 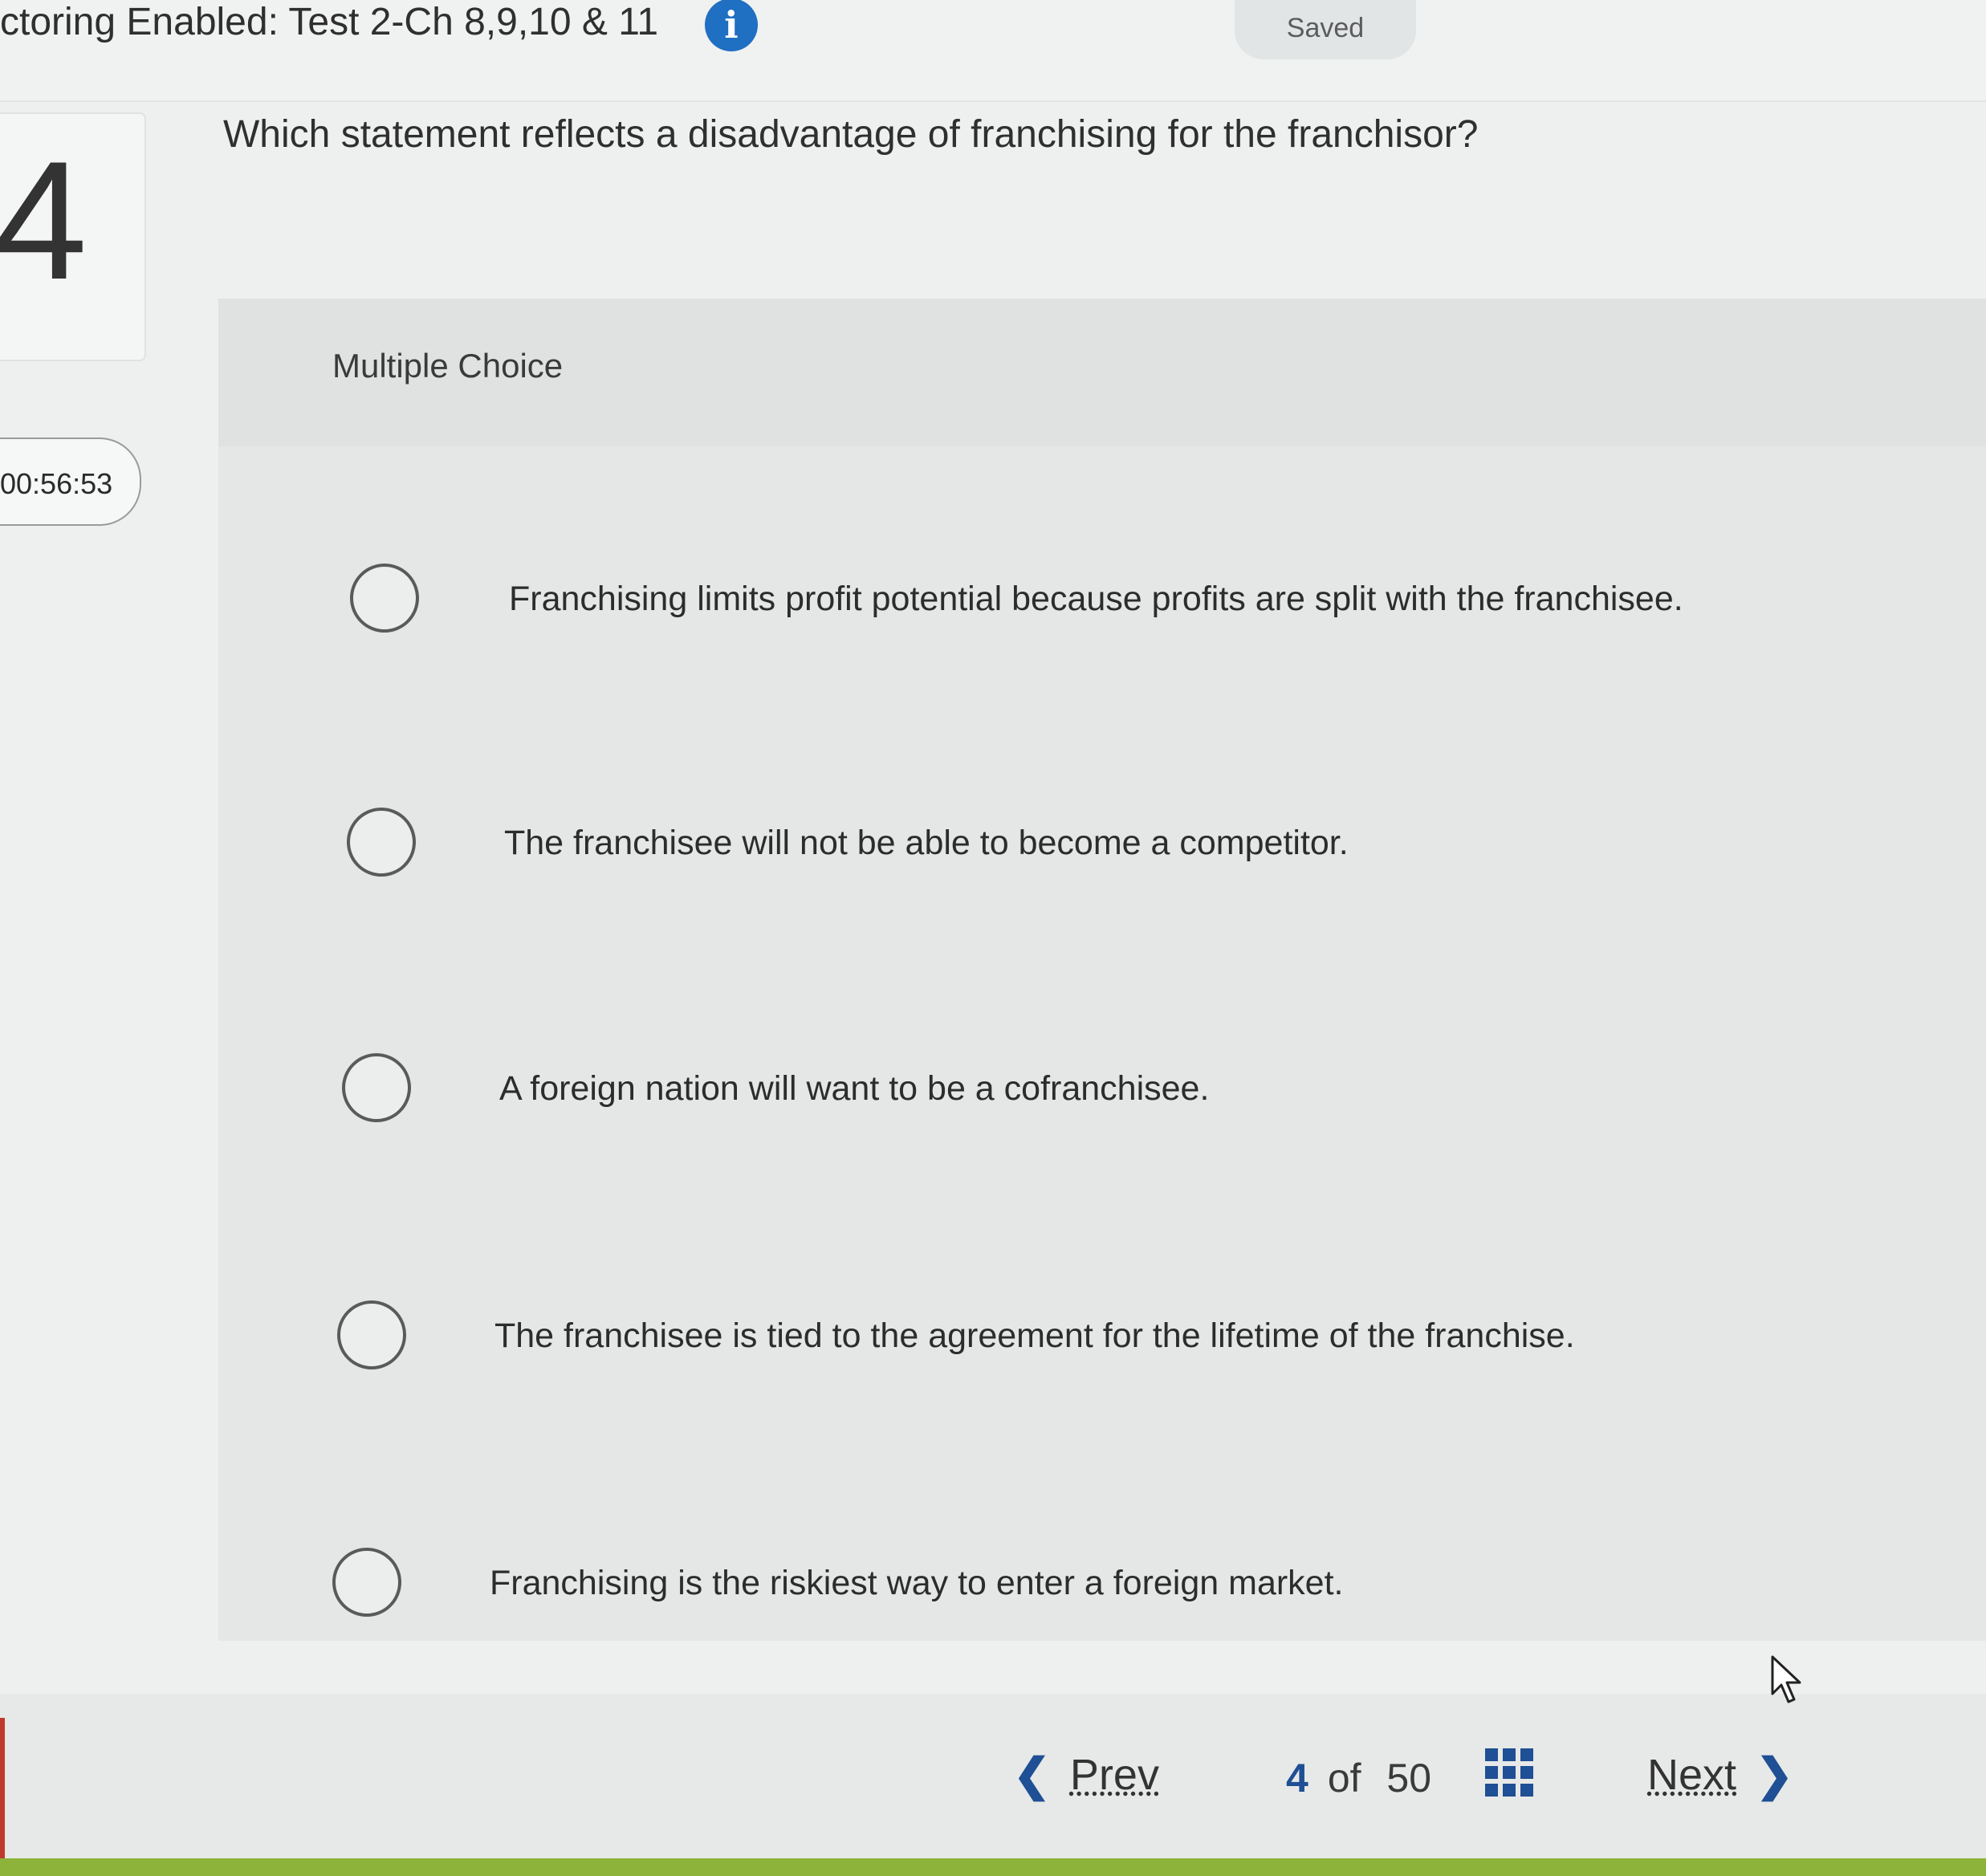 What do you see at coordinates (1344, 1778) in the screenshot?
I see `page-of-label: of` at bounding box center [1344, 1778].